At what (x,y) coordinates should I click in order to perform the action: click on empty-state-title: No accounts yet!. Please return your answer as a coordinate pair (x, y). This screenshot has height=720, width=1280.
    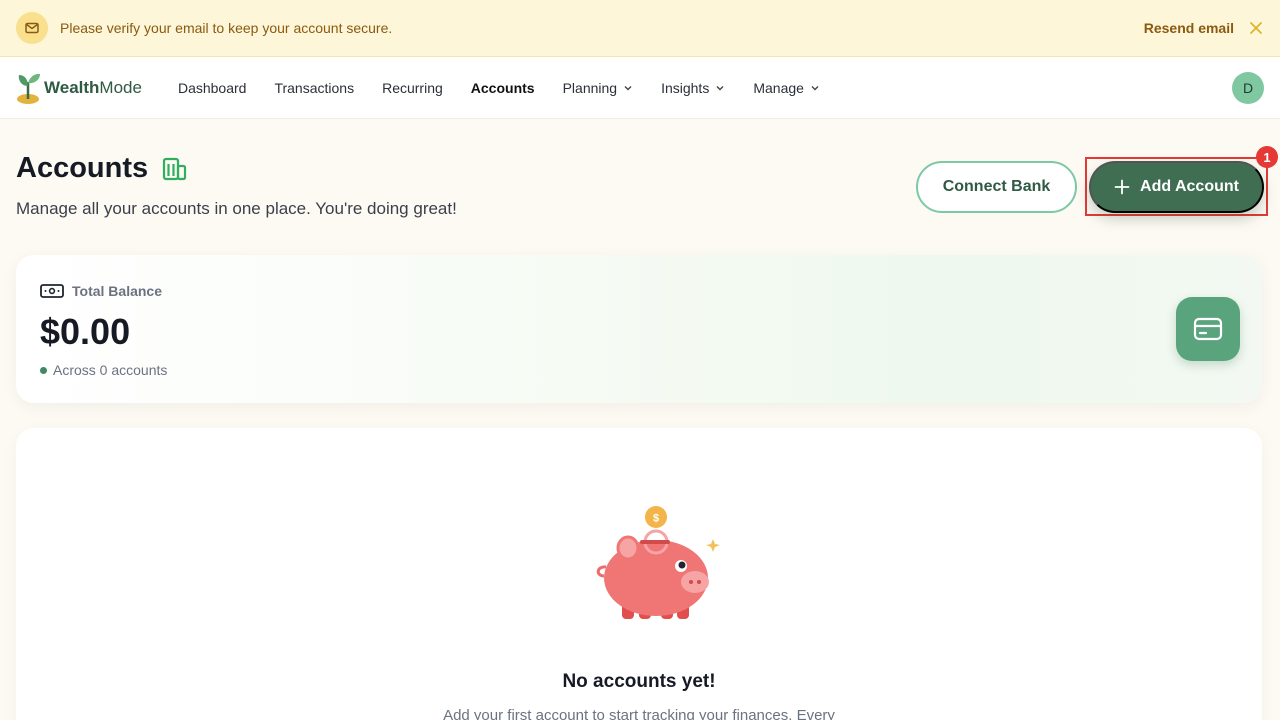
    Looking at the image, I should click on (639, 681).